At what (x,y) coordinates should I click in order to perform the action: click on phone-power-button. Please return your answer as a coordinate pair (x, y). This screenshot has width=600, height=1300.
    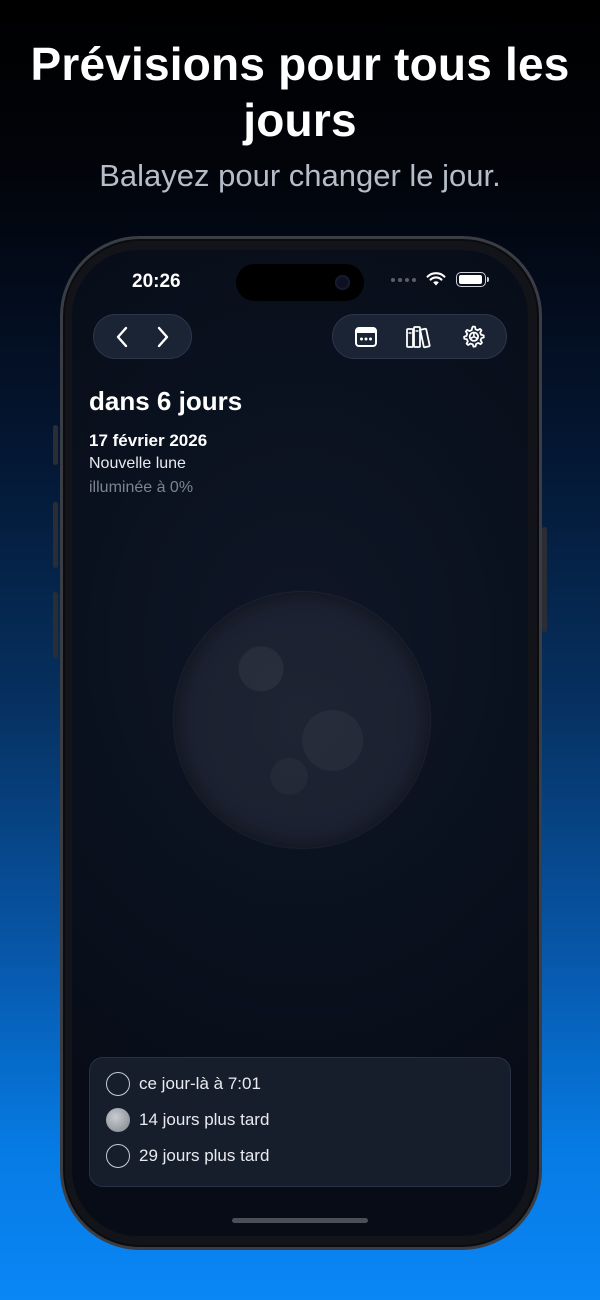
    Looking at the image, I should click on (544, 579).